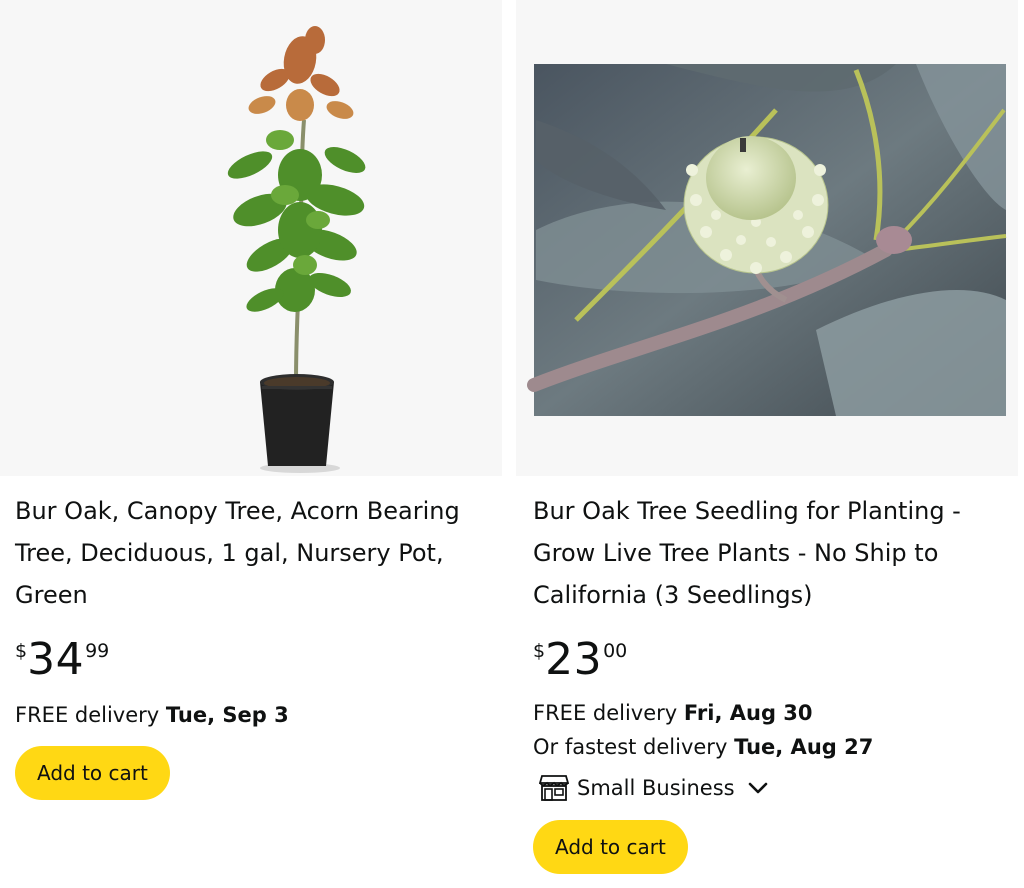 The width and height of the screenshot is (1024, 888). Describe the element at coordinates (804, 747) in the screenshot. I see `fastest-delivery-date: Tue, Aug 27` at that location.